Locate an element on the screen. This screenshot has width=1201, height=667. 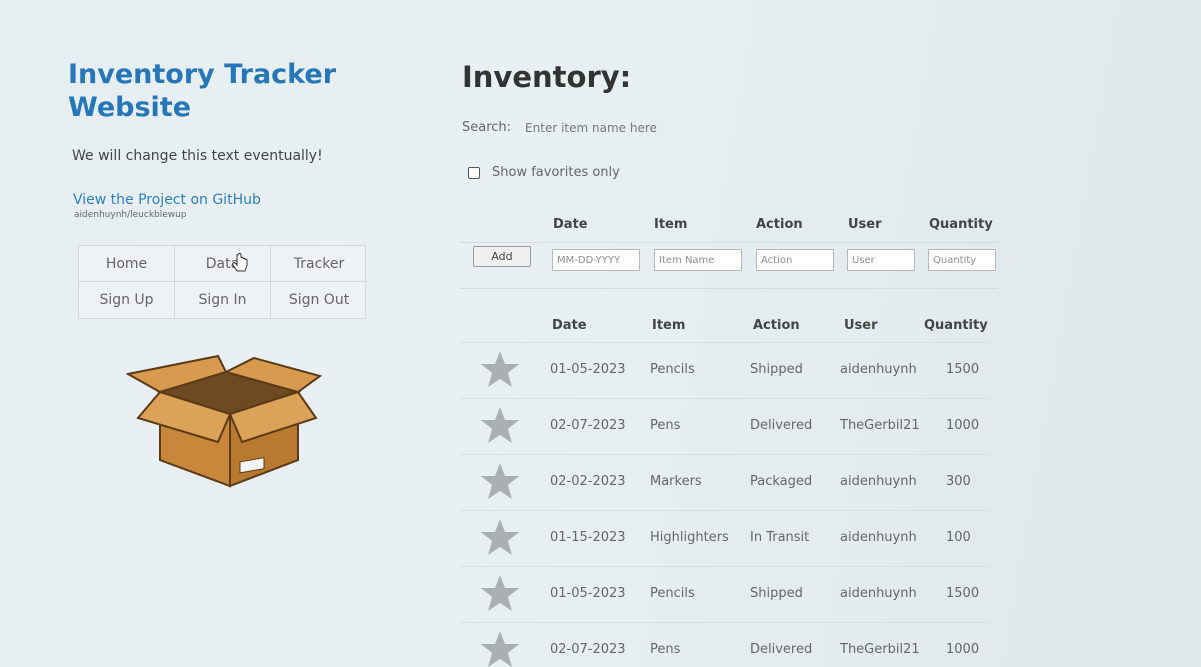
page-title: Inventory: is located at coordinates (547, 77).